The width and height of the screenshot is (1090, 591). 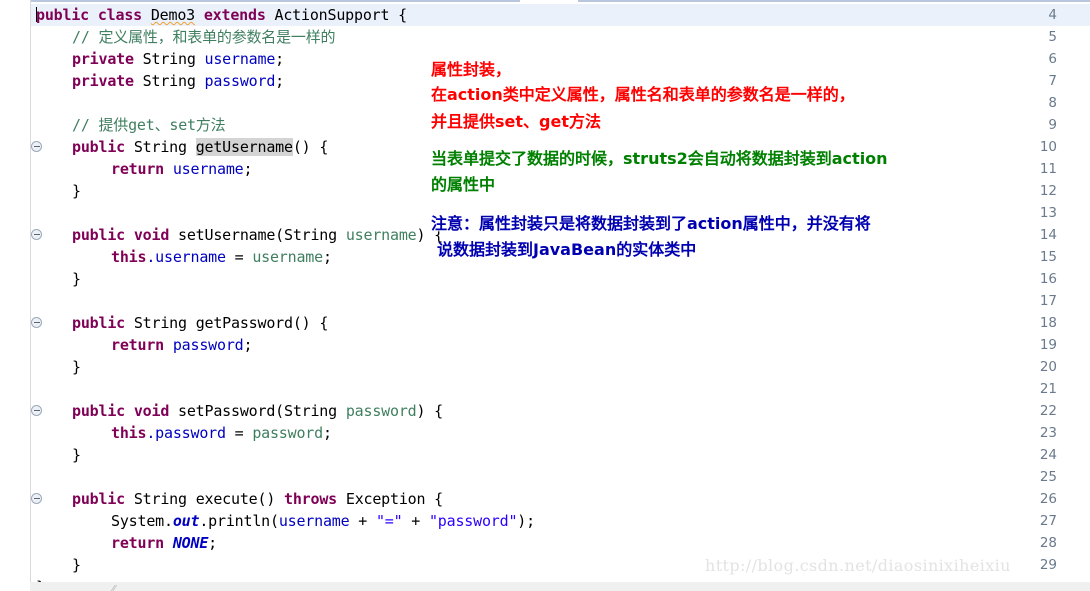 I want to click on editor-bottom-strip: ⁄⁄, so click(x=560, y=586).